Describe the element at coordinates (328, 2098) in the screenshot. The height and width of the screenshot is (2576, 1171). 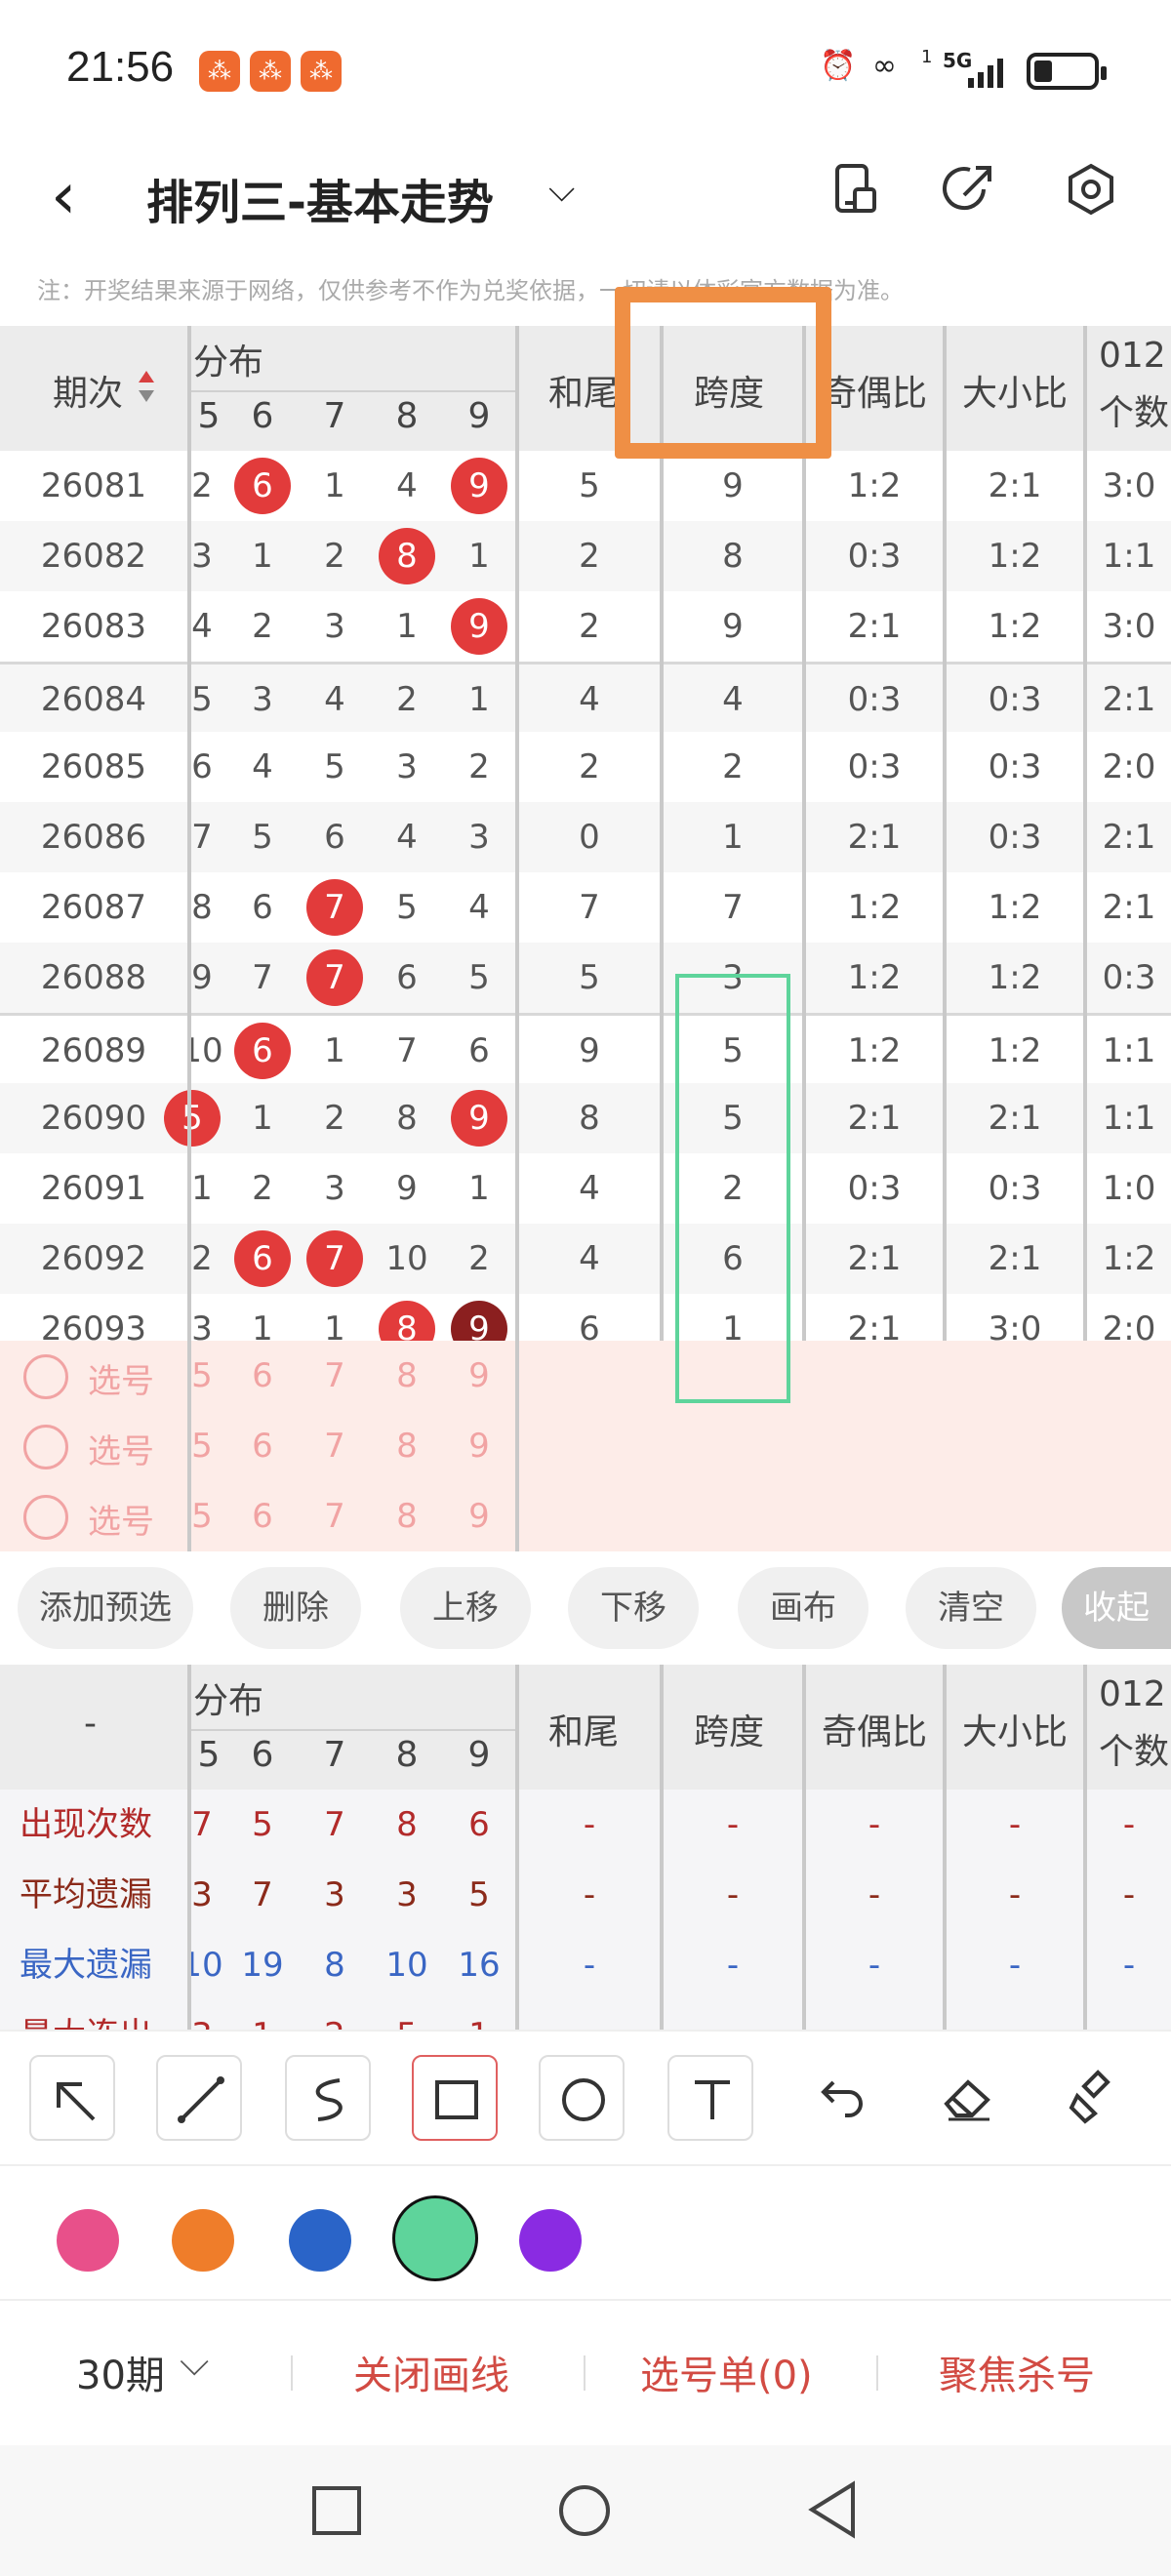
I see `curve-tool-icon` at that location.